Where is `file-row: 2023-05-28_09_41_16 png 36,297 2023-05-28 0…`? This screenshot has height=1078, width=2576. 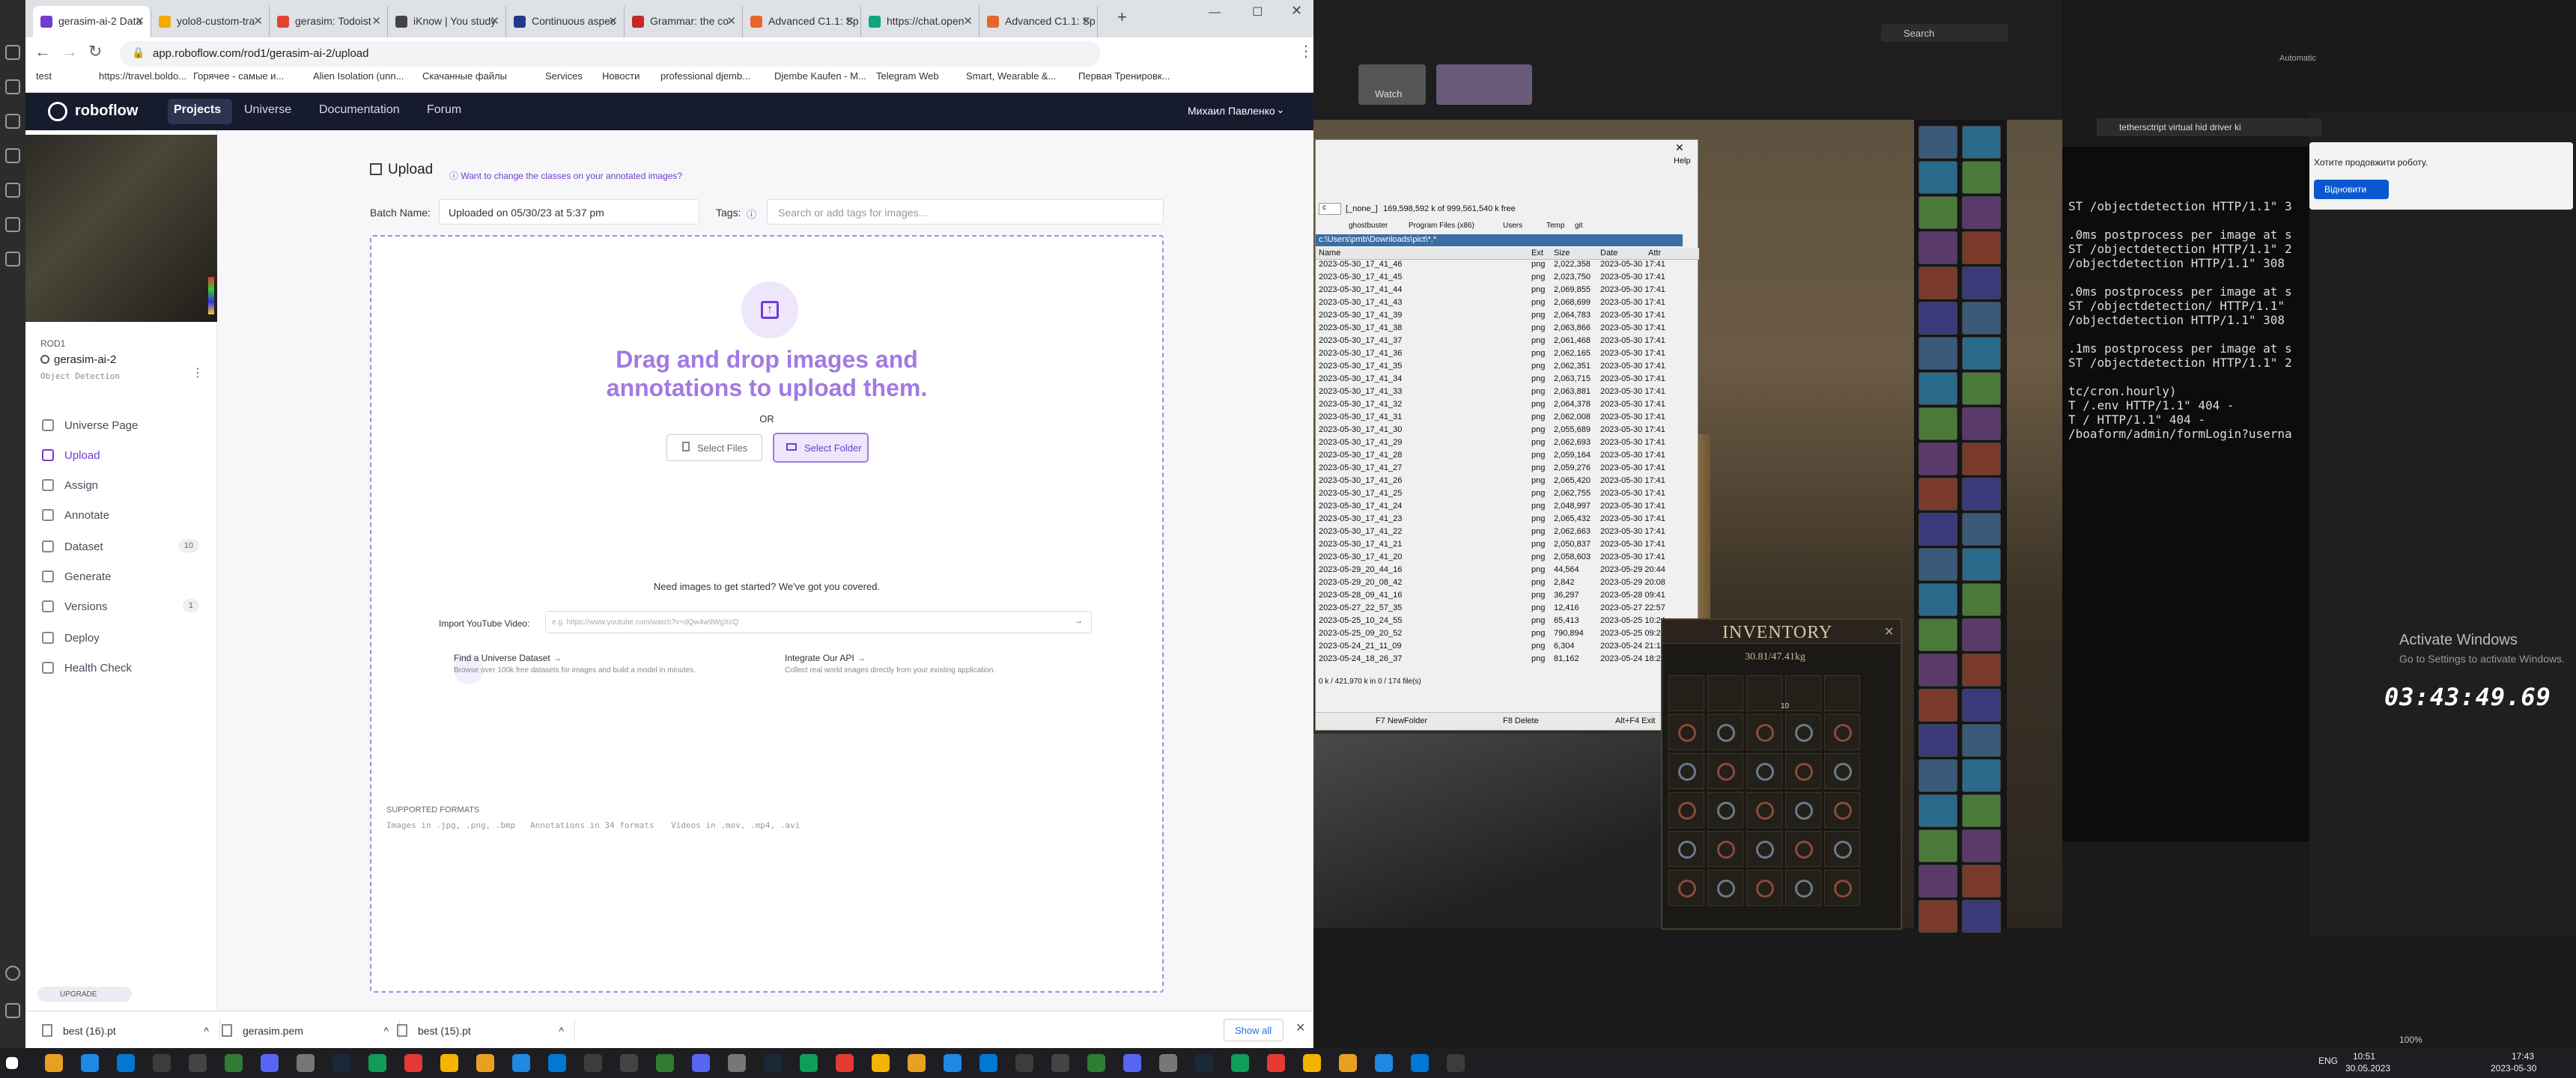
file-row: 2023-05-28_09_41_16 png 36,297 2023-05-28 0… is located at coordinates (1507, 597).